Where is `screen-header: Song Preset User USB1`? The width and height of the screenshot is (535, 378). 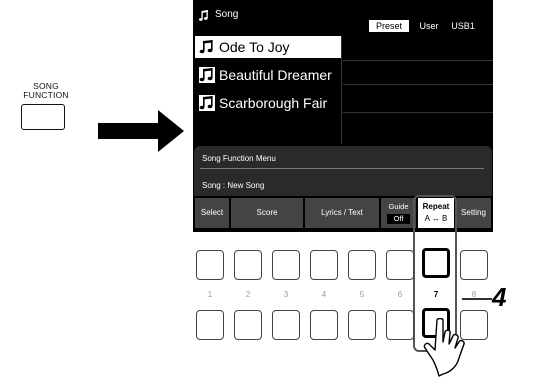
screen-header: Song Preset User USB1 is located at coordinates (343, 17).